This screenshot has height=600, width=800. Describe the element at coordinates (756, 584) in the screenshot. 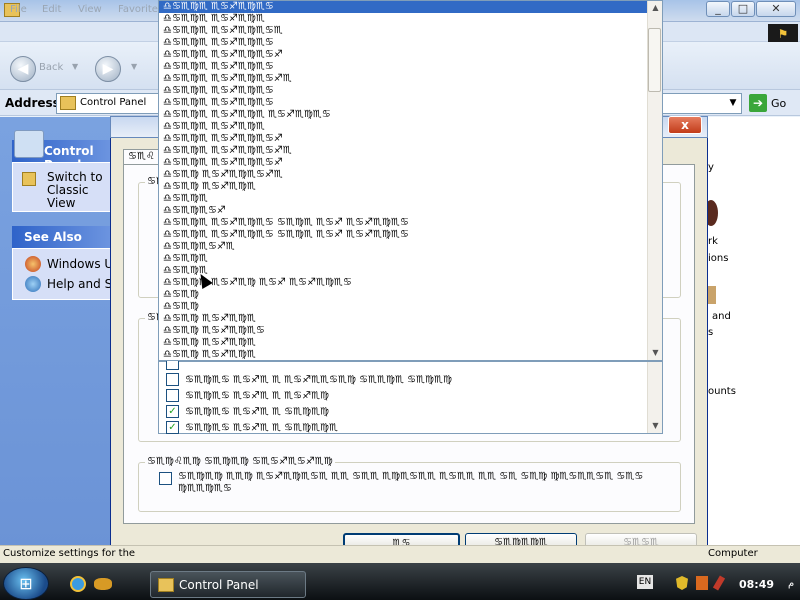

I see `clock: 08:49` at that location.